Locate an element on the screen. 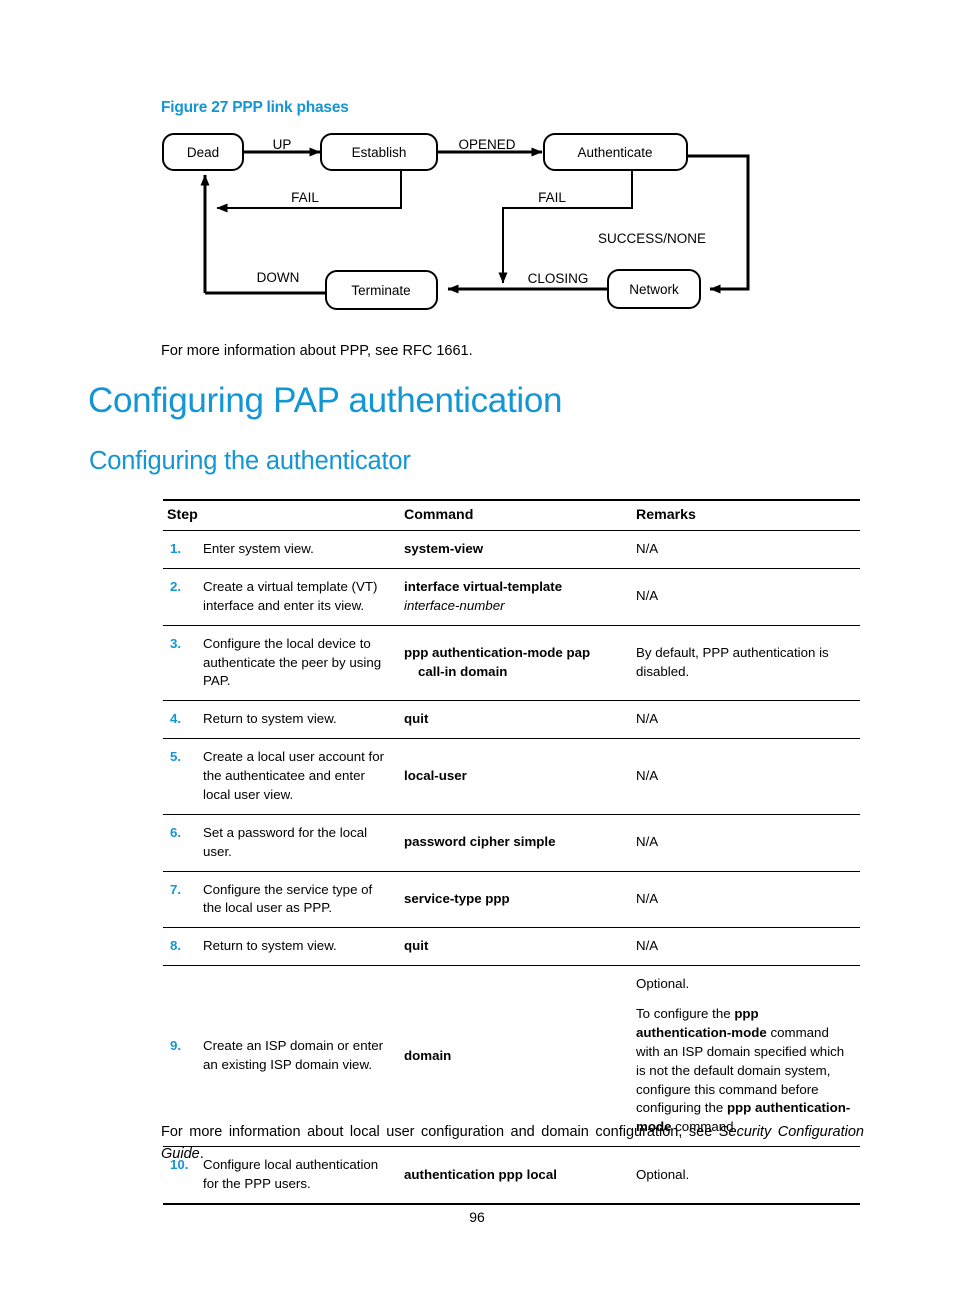 Image resolution: width=954 pixels, height=1296 pixels. node-establish-label: Establish is located at coordinates (379, 152).